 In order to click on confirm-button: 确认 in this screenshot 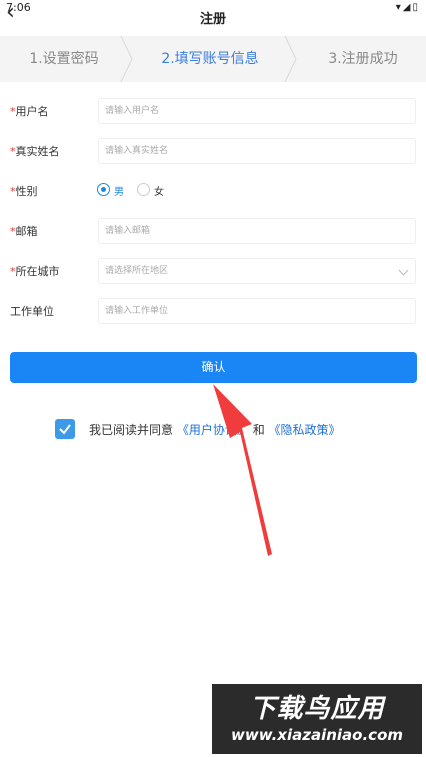, I will do `click(213, 367)`.